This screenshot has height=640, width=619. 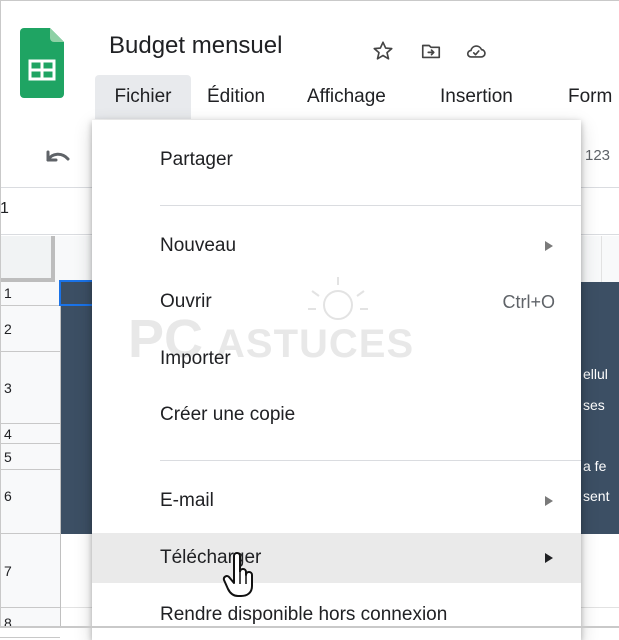 I want to click on menu-item-hors-connexion: Rendre disponible hors connexion, so click(x=336, y=615).